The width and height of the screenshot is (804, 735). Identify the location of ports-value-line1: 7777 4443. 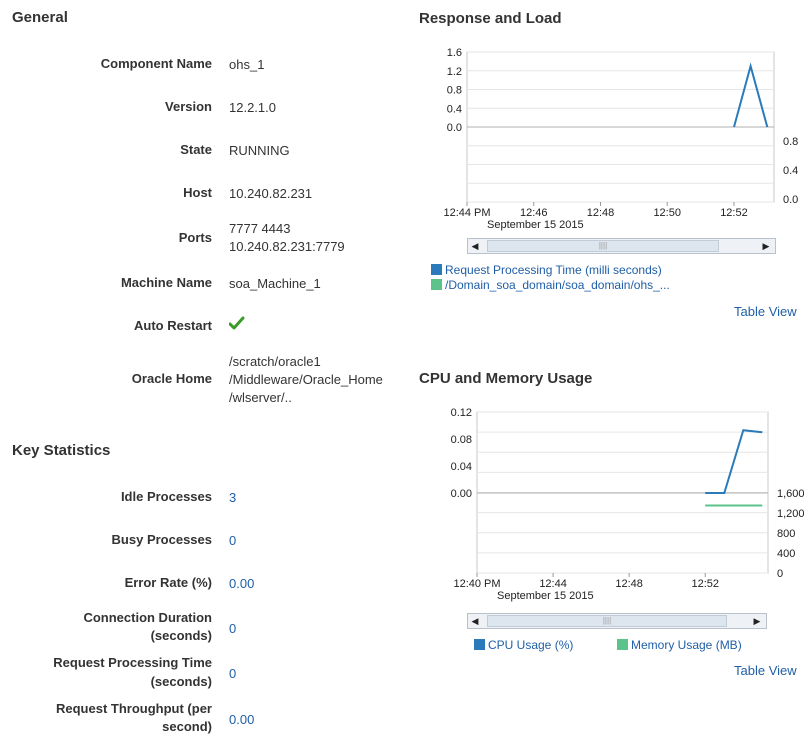
(260, 228).